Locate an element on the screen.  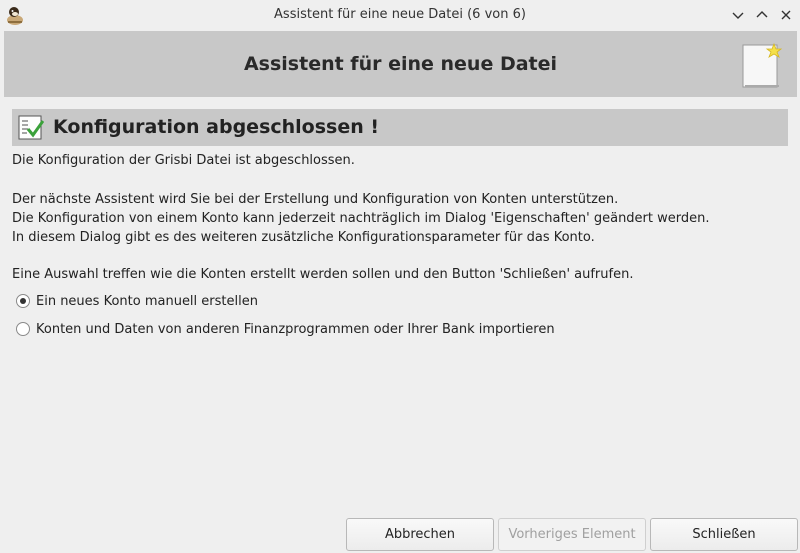
checklist-icon is located at coordinates (31, 127).